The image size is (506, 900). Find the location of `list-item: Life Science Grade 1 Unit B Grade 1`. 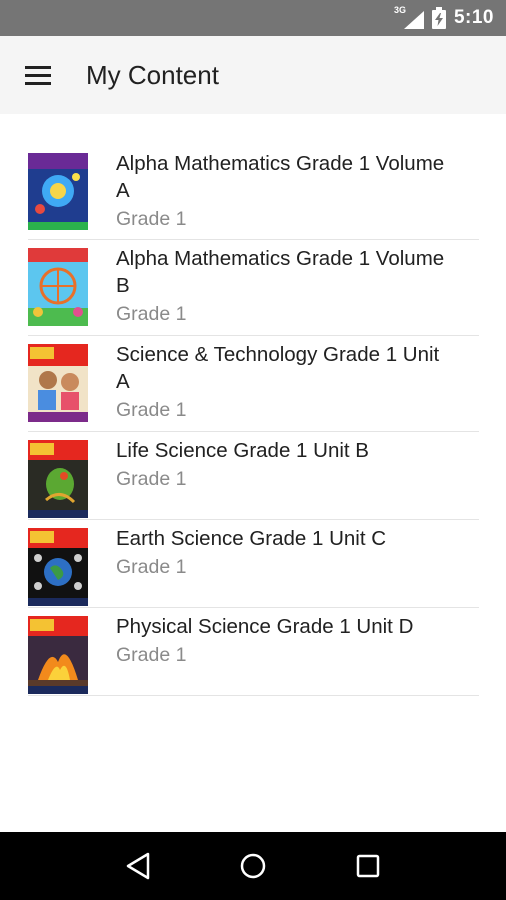

list-item: Life Science Grade 1 Unit B Grade 1 is located at coordinates (253, 476).